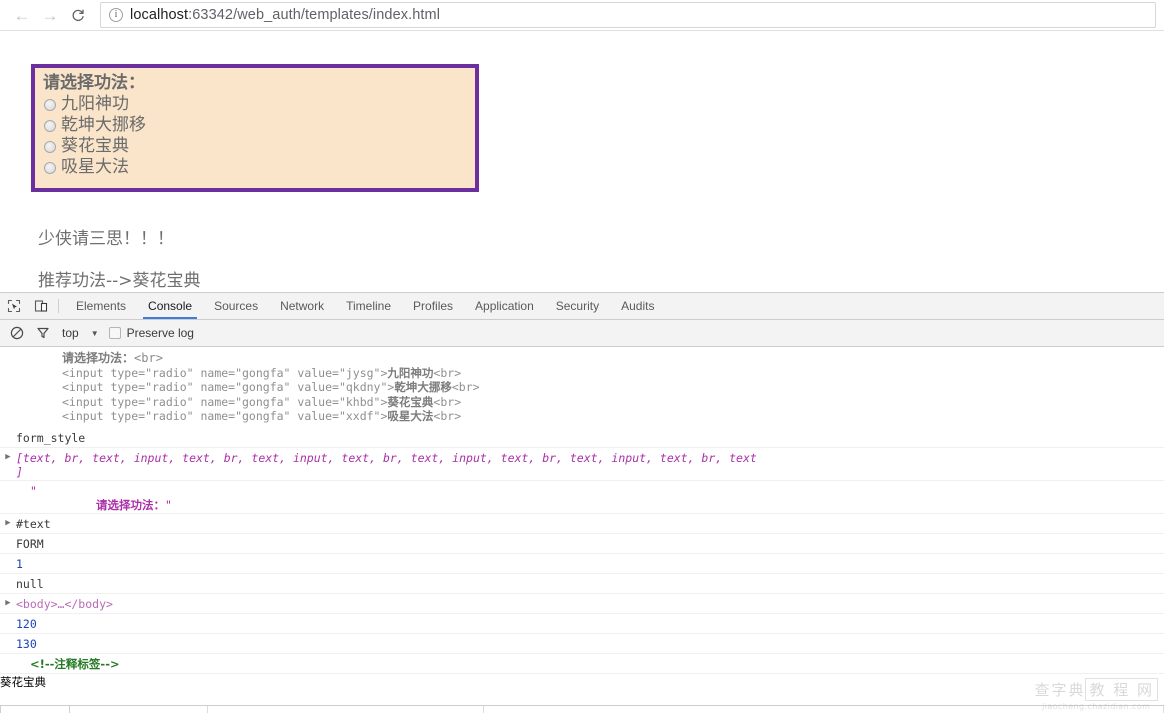  Describe the element at coordinates (30, 543) in the screenshot. I see `console-value-form: FORM` at that location.